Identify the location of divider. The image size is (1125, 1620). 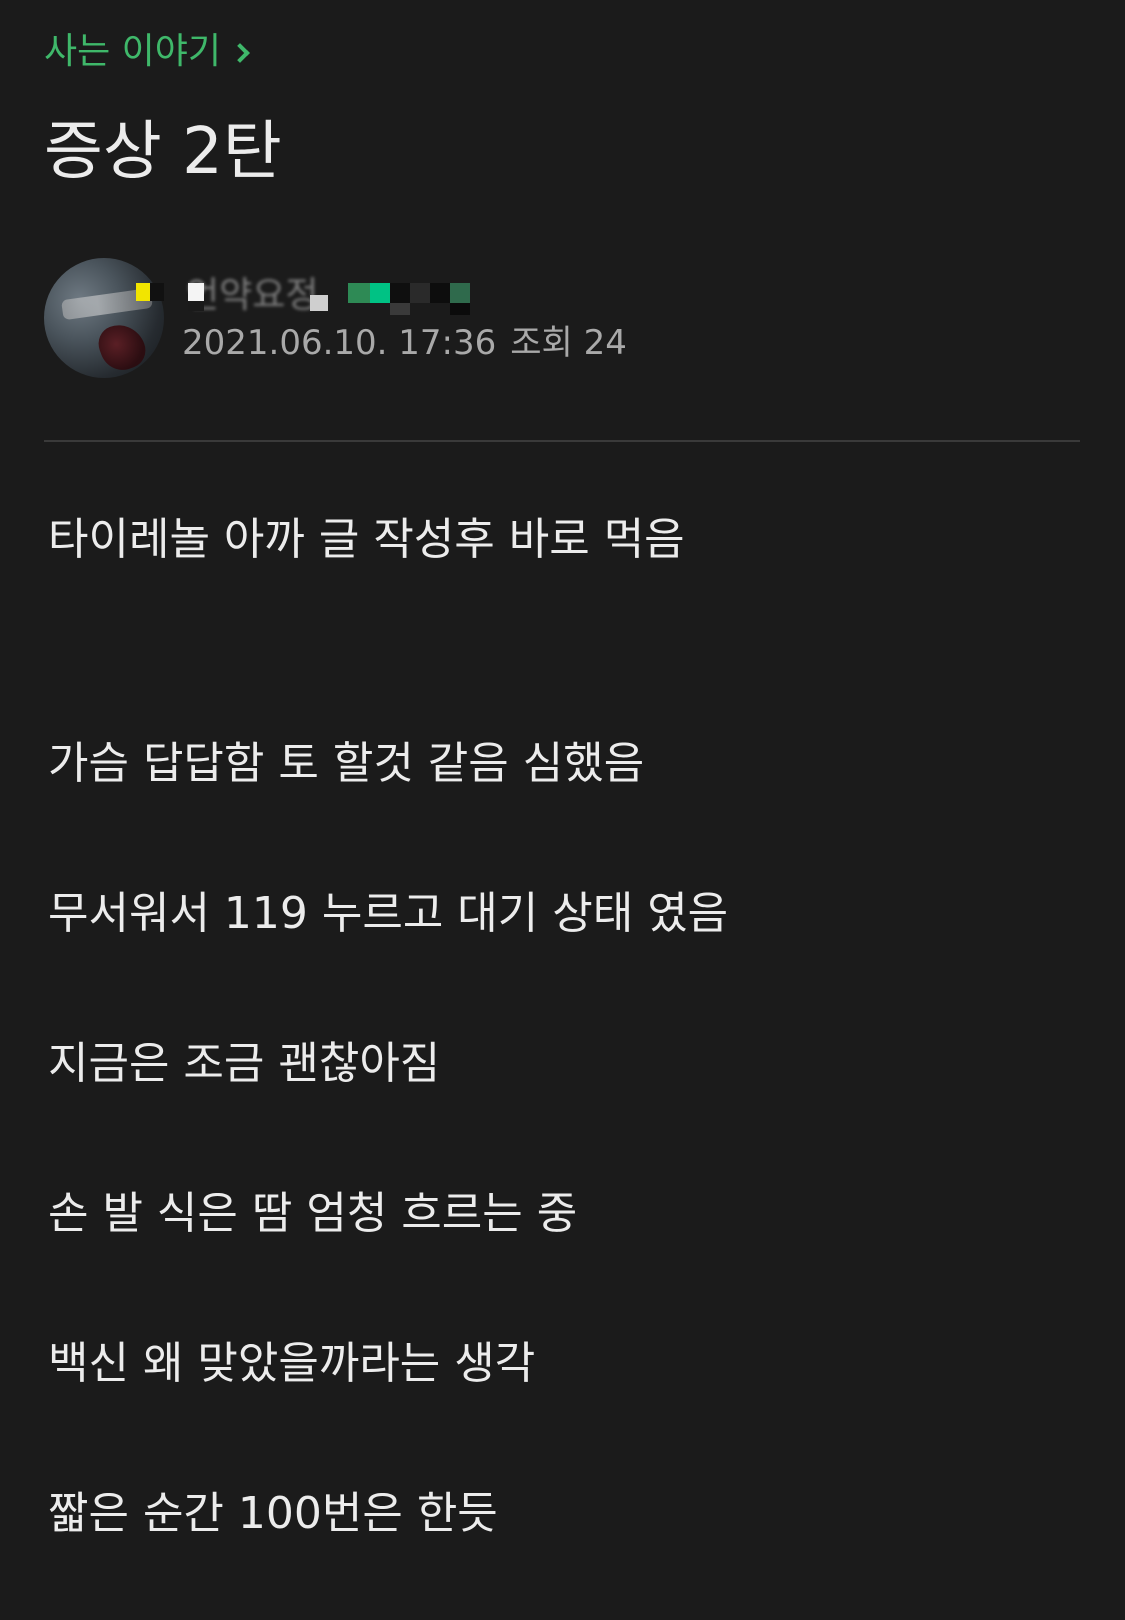
(562, 441).